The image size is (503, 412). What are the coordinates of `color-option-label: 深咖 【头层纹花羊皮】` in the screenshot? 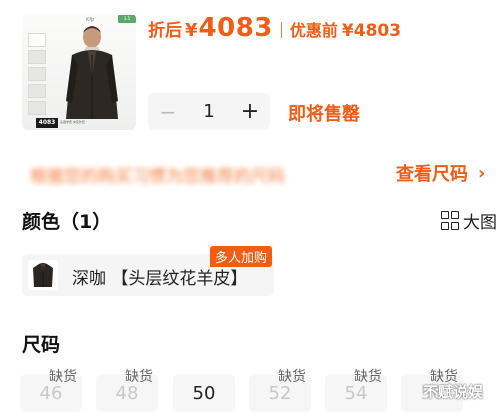 It's located at (160, 279).